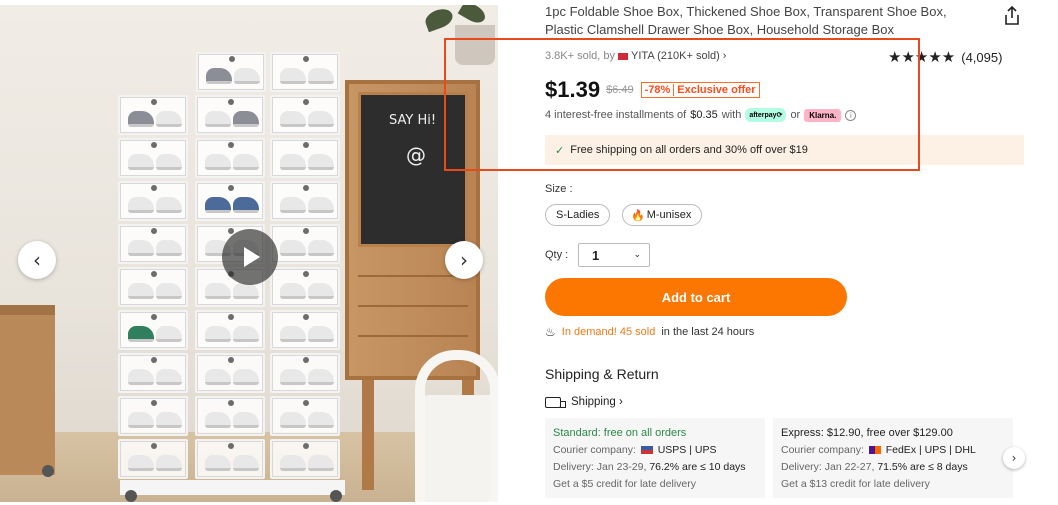 The width and height of the screenshot is (1058, 505). Describe the element at coordinates (614, 255) in the screenshot. I see `quantity-select: 1 ⌄` at that location.